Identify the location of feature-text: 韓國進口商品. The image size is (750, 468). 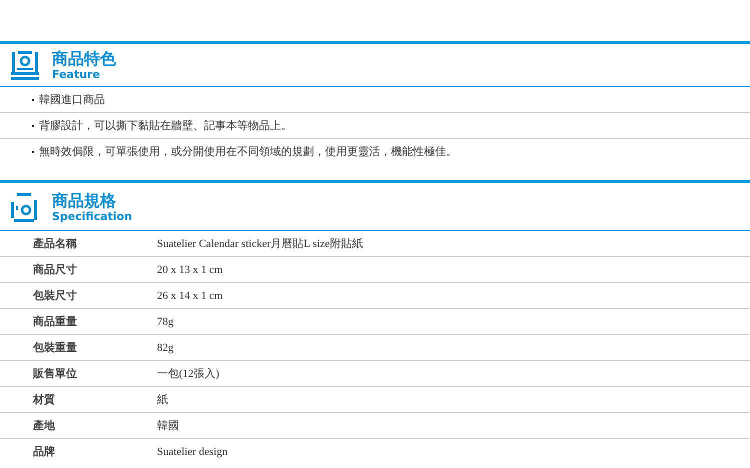
(72, 99).